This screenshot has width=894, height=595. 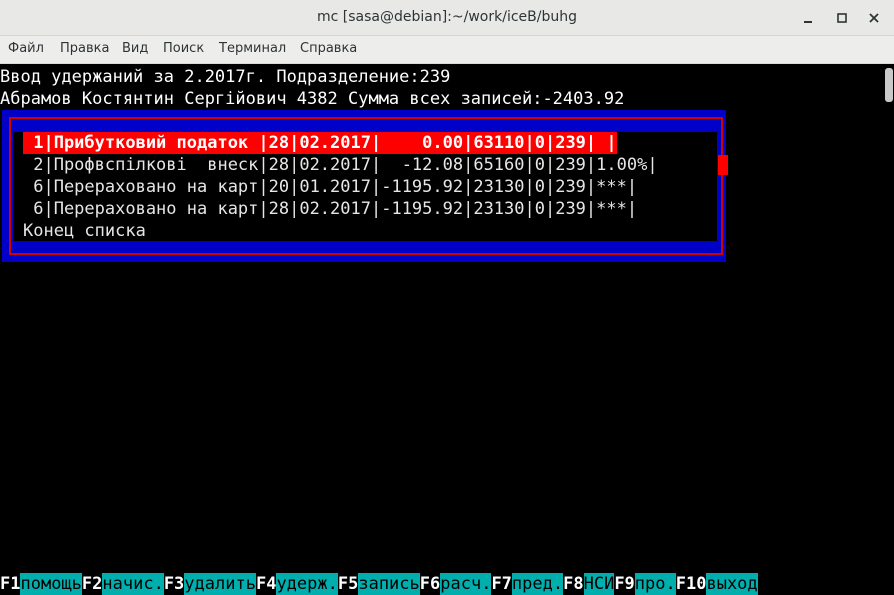 What do you see at coordinates (723, 165) in the screenshot?
I see `list-scroll-marker` at bounding box center [723, 165].